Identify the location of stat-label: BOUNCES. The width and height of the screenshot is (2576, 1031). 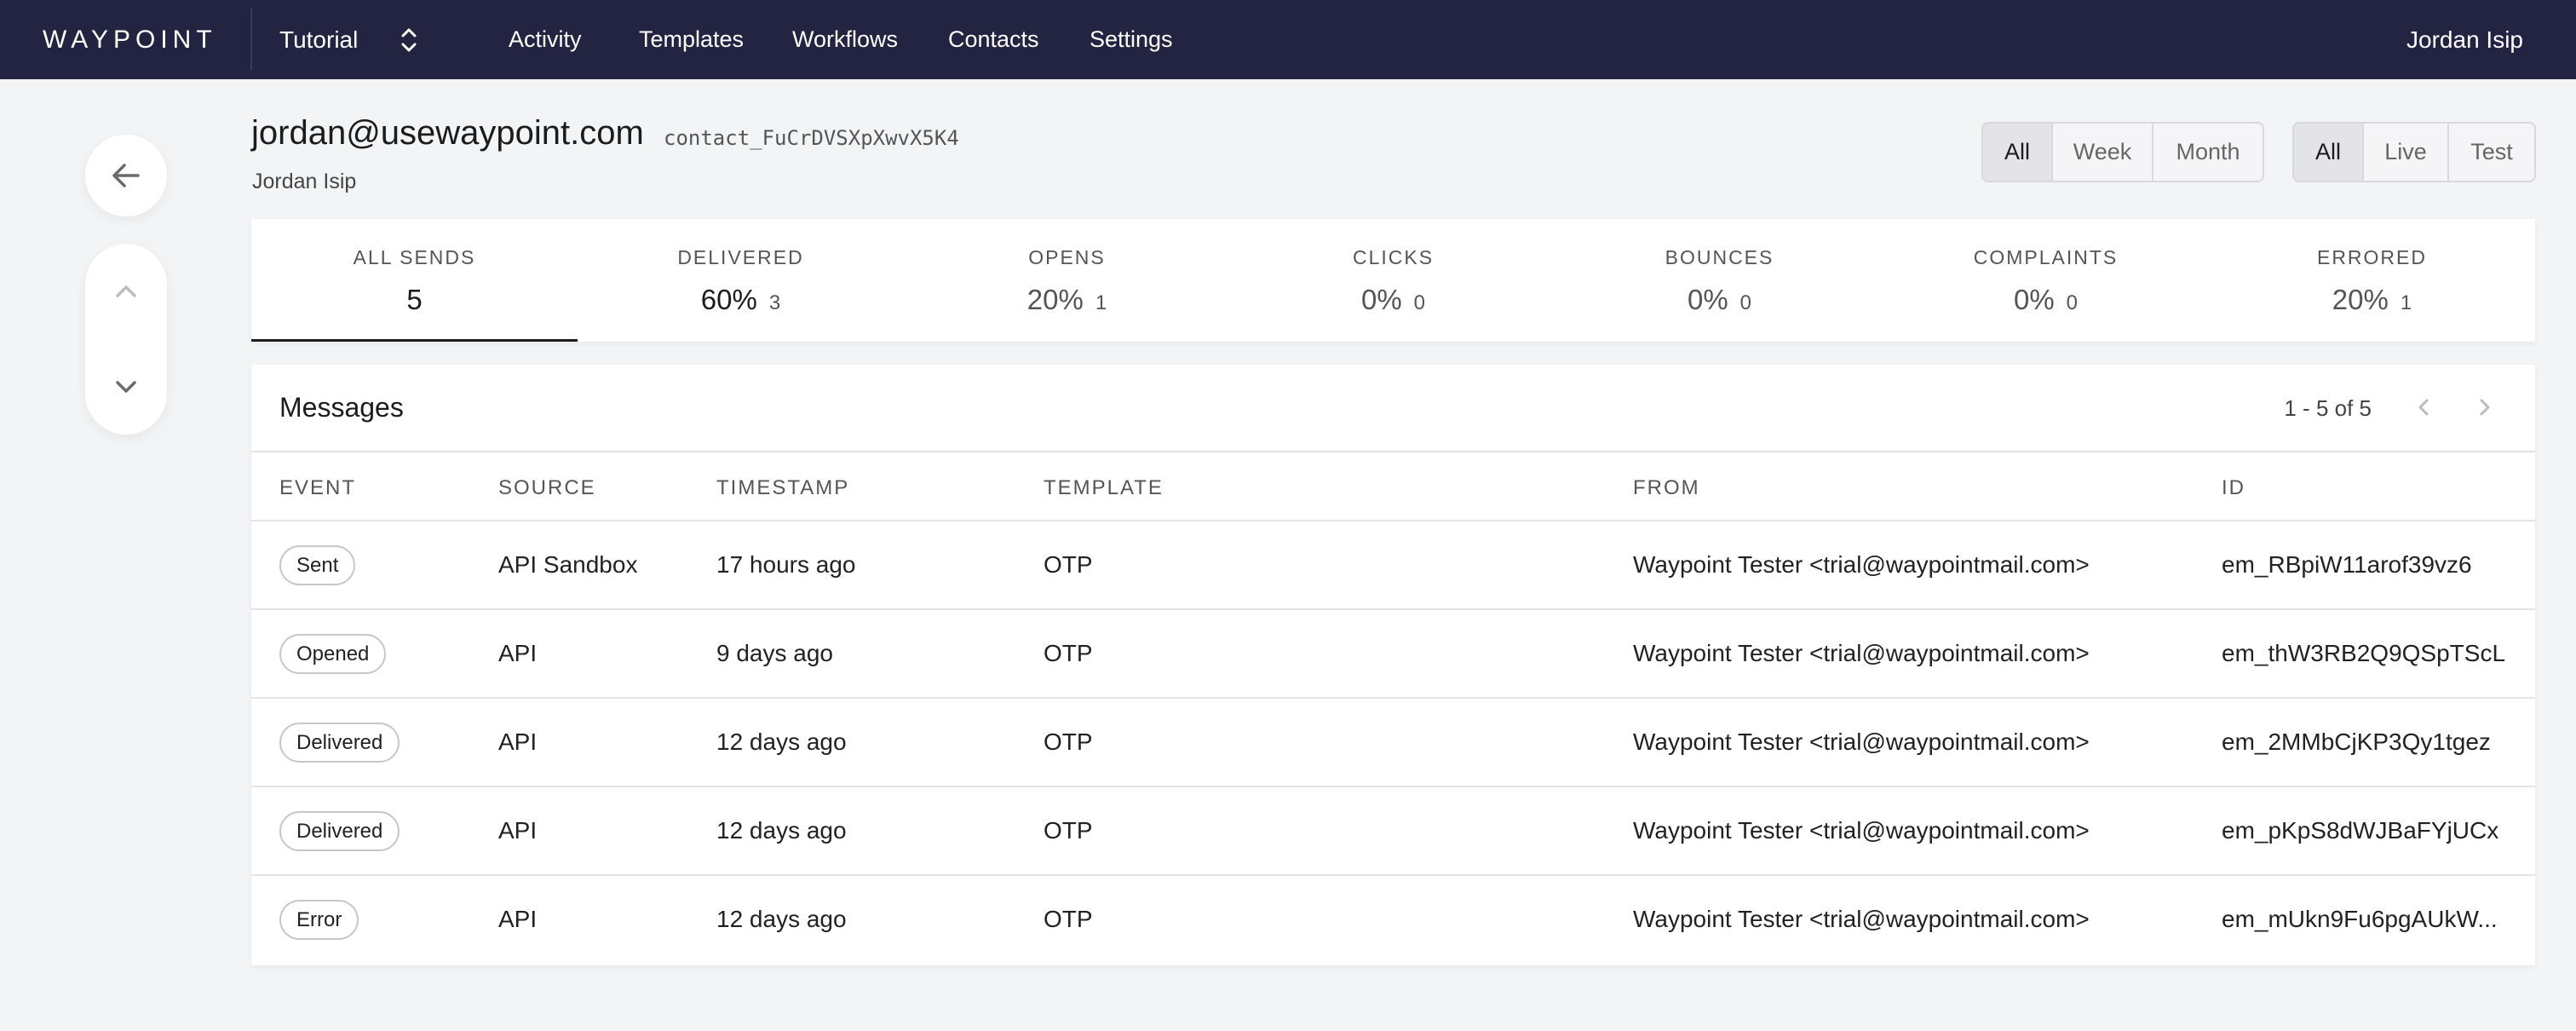
(1720, 257).